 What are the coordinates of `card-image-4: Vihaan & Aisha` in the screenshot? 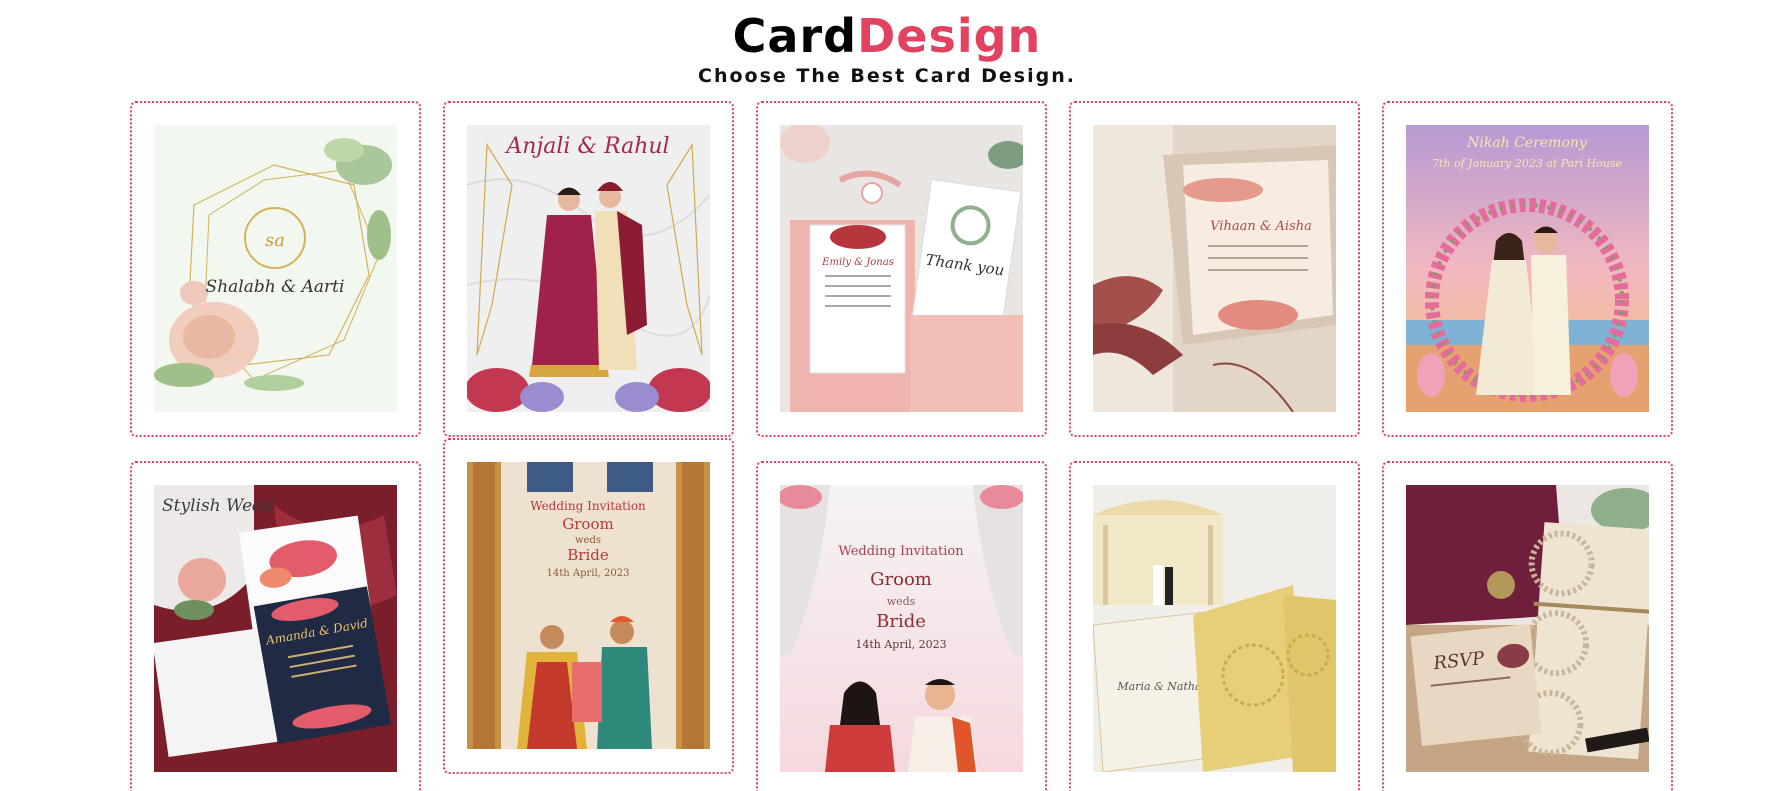 It's located at (1214, 268).